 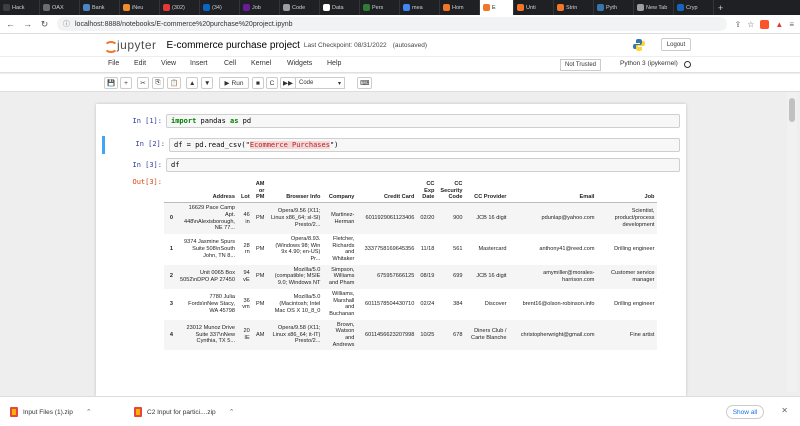 What do you see at coordinates (140, 63) in the screenshot?
I see `menu-edit: Edit` at bounding box center [140, 63].